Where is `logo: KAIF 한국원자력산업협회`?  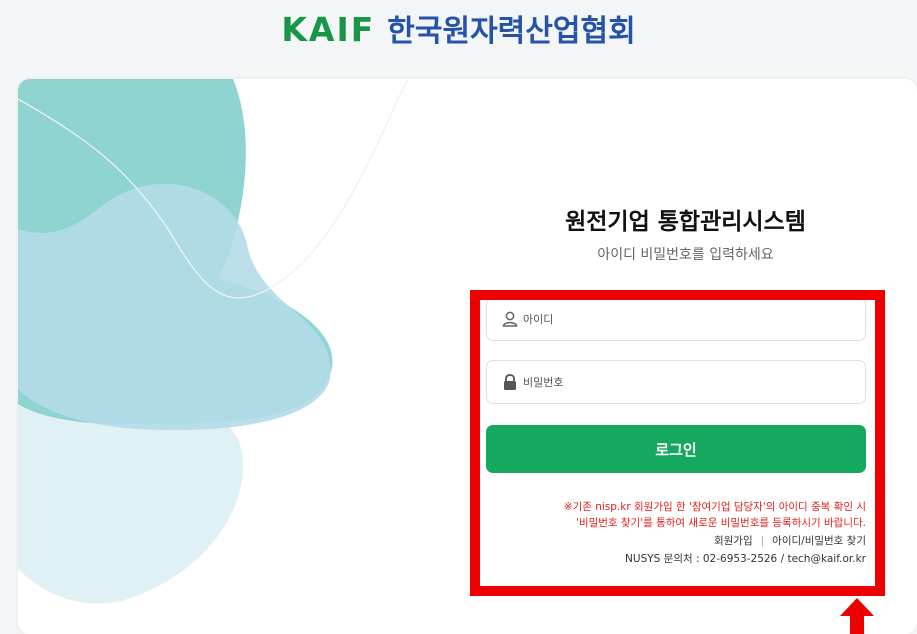
logo: KAIF 한국원자력산업협회 is located at coordinates (458, 31).